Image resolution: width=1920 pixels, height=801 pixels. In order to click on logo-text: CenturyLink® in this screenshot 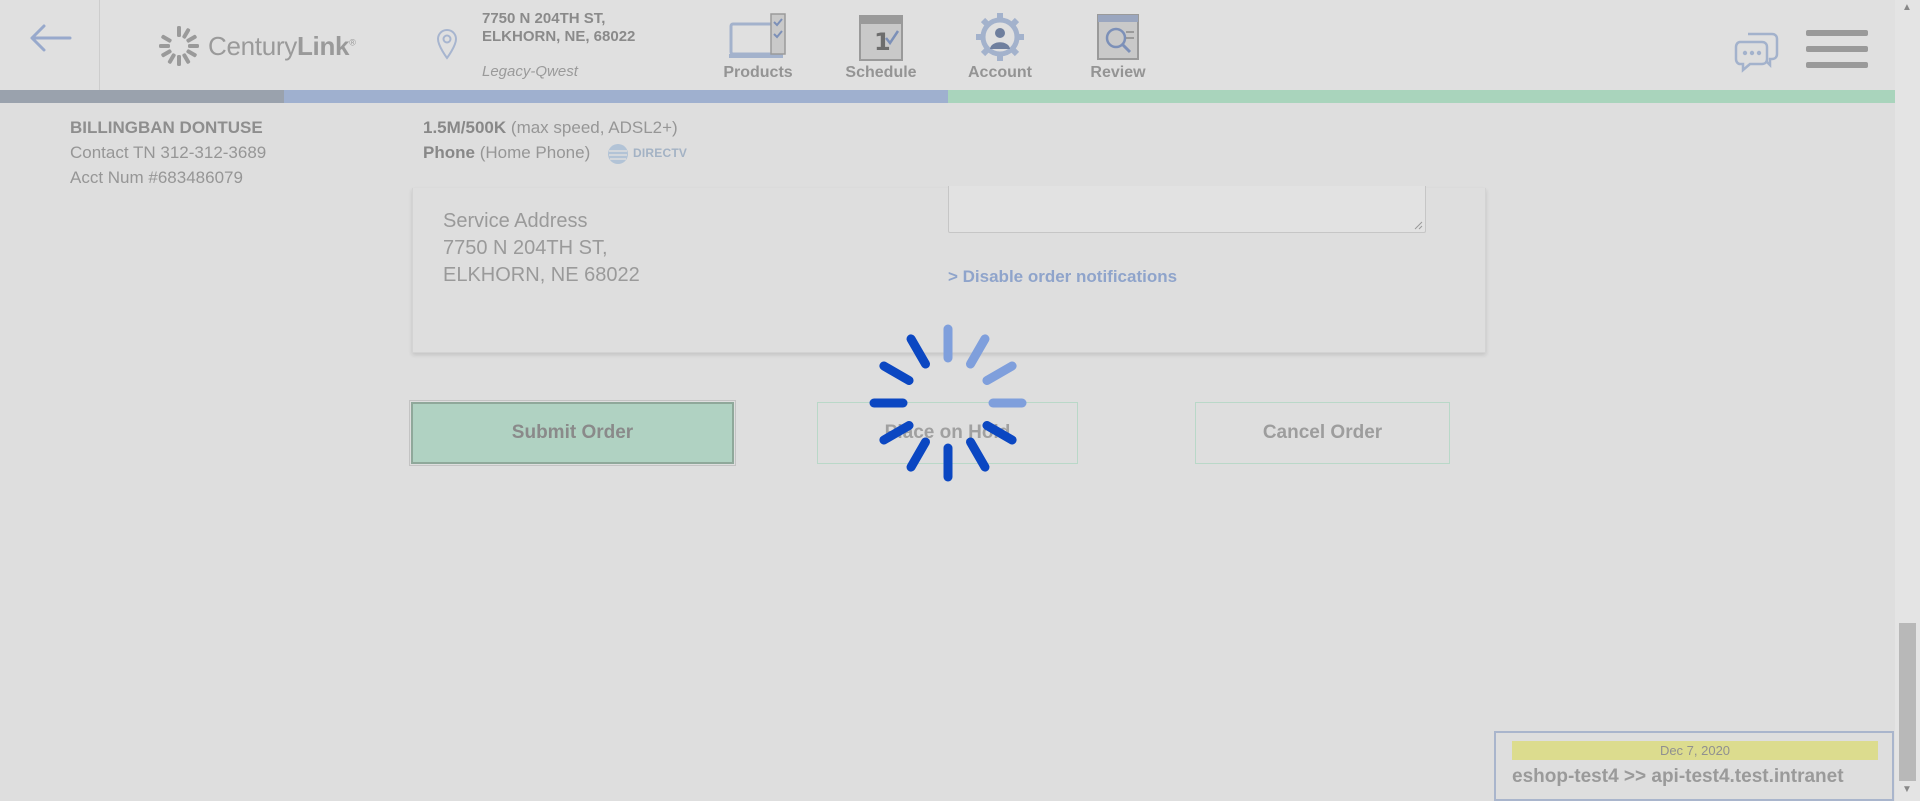, I will do `click(282, 45)`.